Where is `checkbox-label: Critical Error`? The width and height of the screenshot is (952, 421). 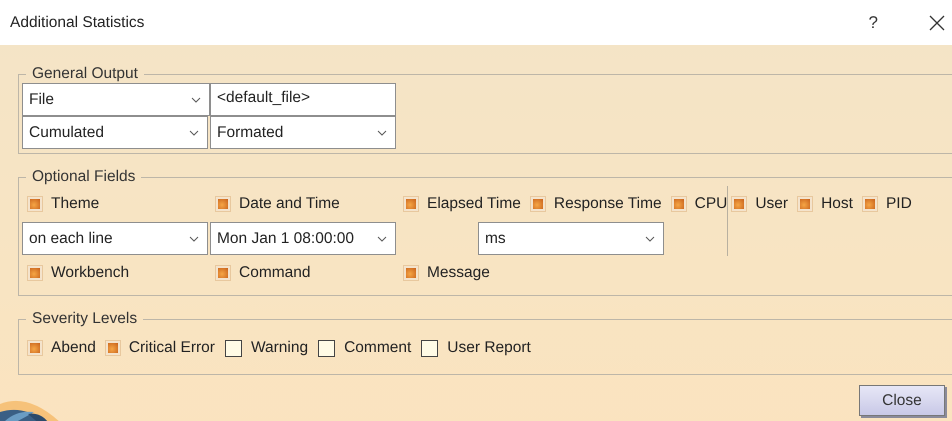 checkbox-label: Critical Error is located at coordinates (171, 348).